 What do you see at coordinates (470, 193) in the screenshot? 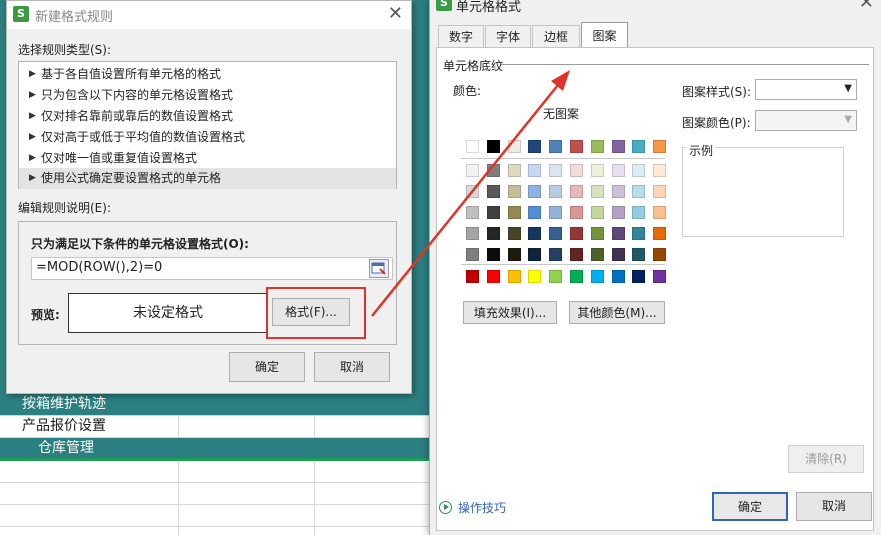
I see `annotation-arrow` at bounding box center [470, 193].